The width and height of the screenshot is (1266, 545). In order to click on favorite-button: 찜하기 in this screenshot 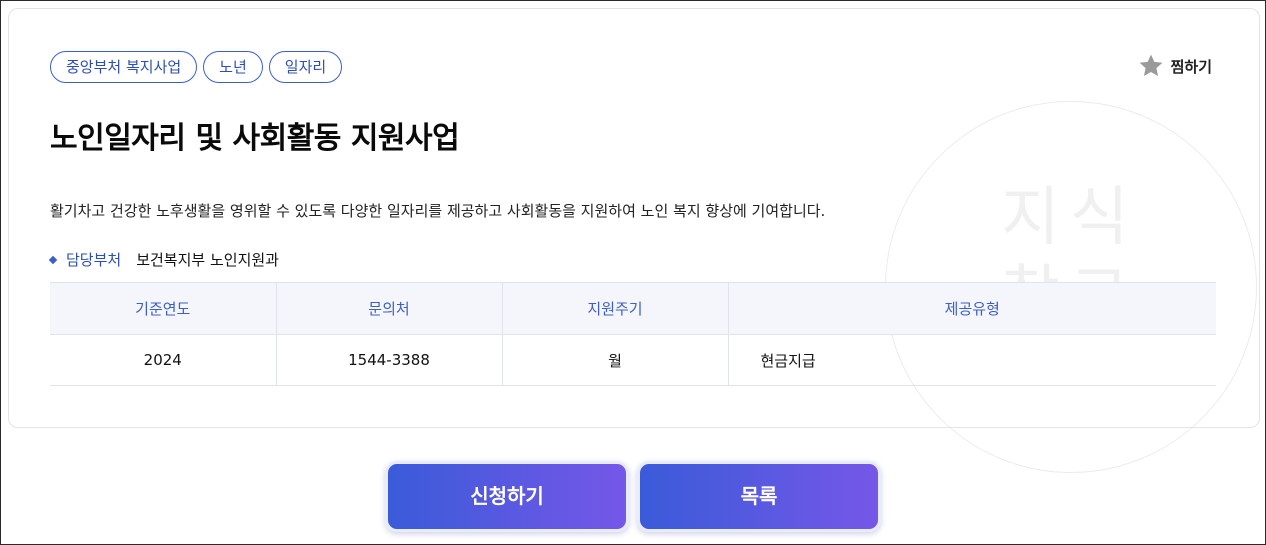, I will do `click(1174, 66)`.